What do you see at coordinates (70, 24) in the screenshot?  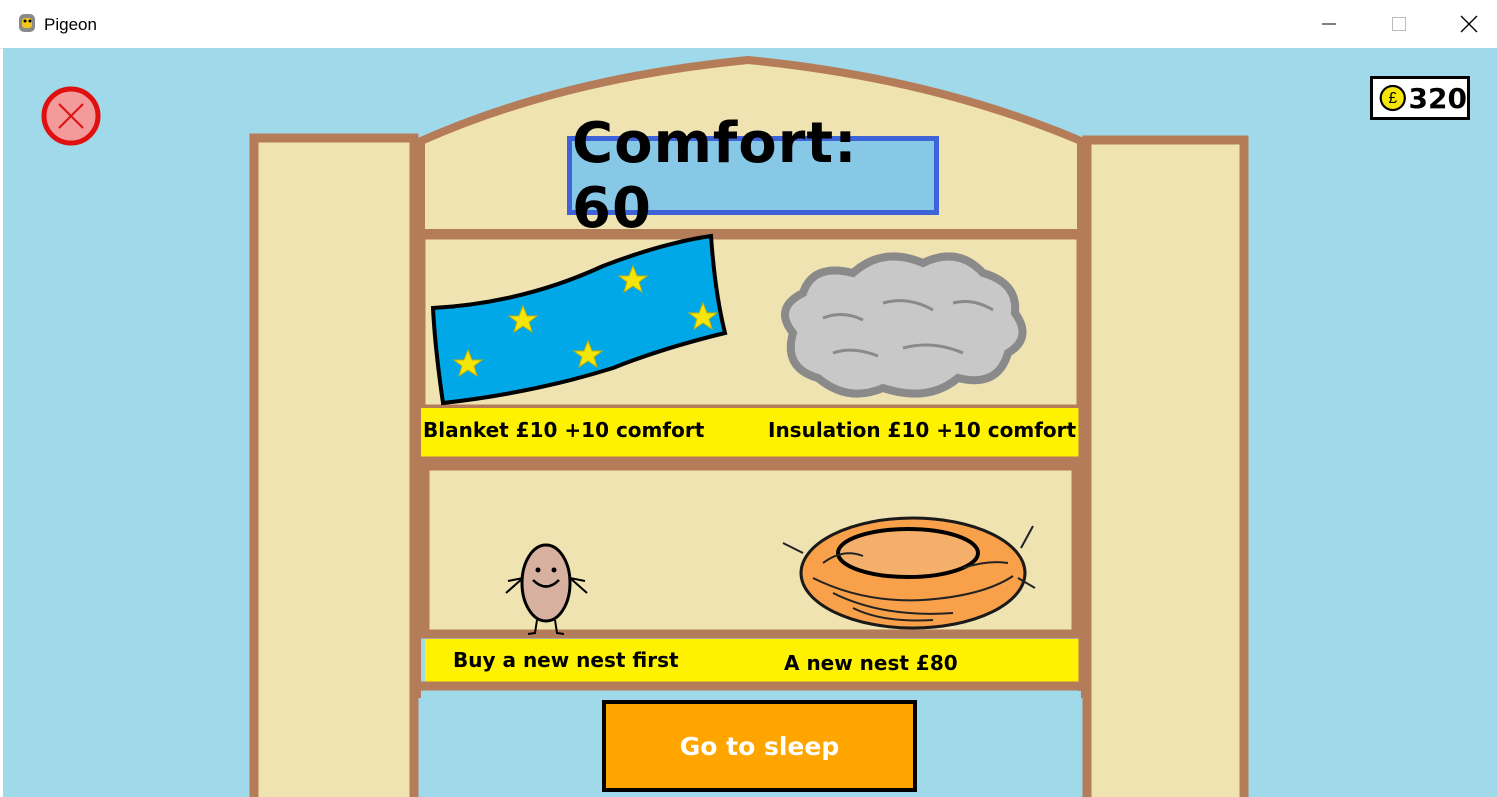 I see `window-title: Pigeon` at bounding box center [70, 24].